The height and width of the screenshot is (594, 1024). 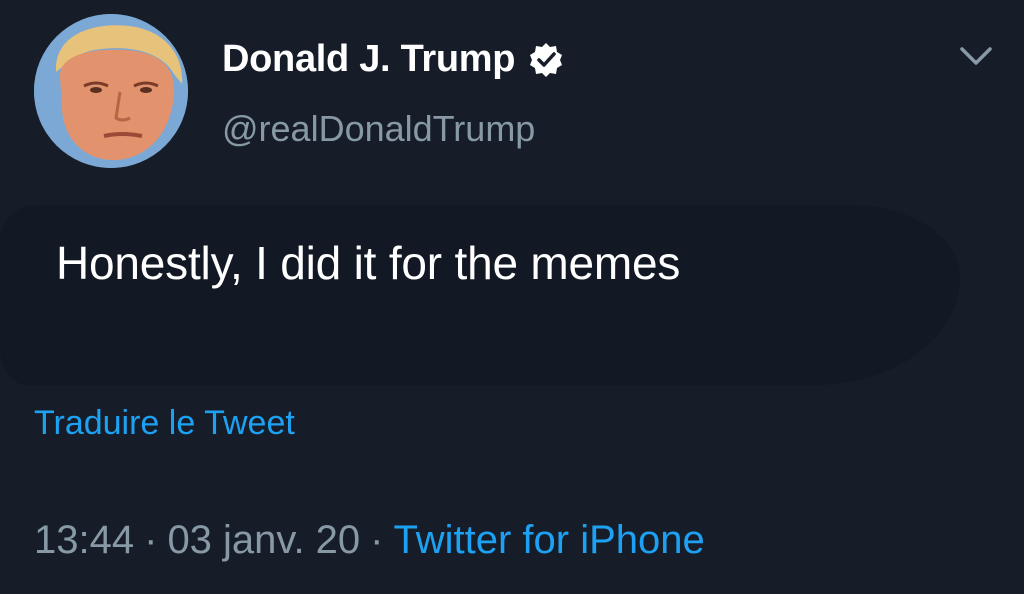 I want to click on tweet-source-link: Twitter for iPhone, so click(x=549, y=540).